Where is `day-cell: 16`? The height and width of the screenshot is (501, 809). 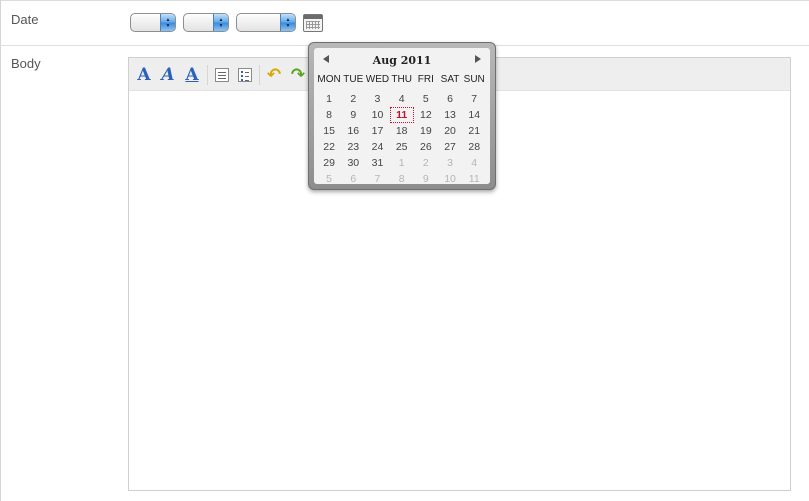
day-cell: 16 is located at coordinates (353, 131).